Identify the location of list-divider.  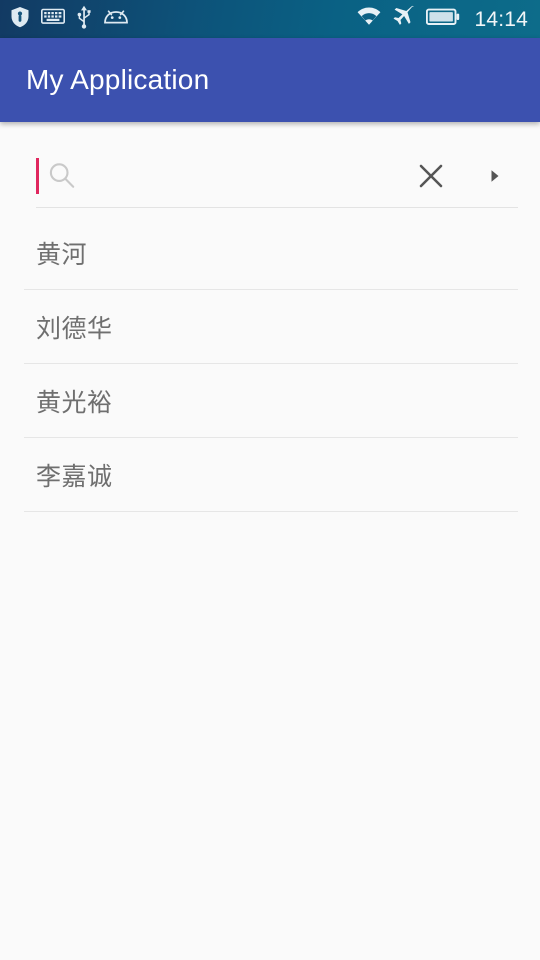
(271, 511).